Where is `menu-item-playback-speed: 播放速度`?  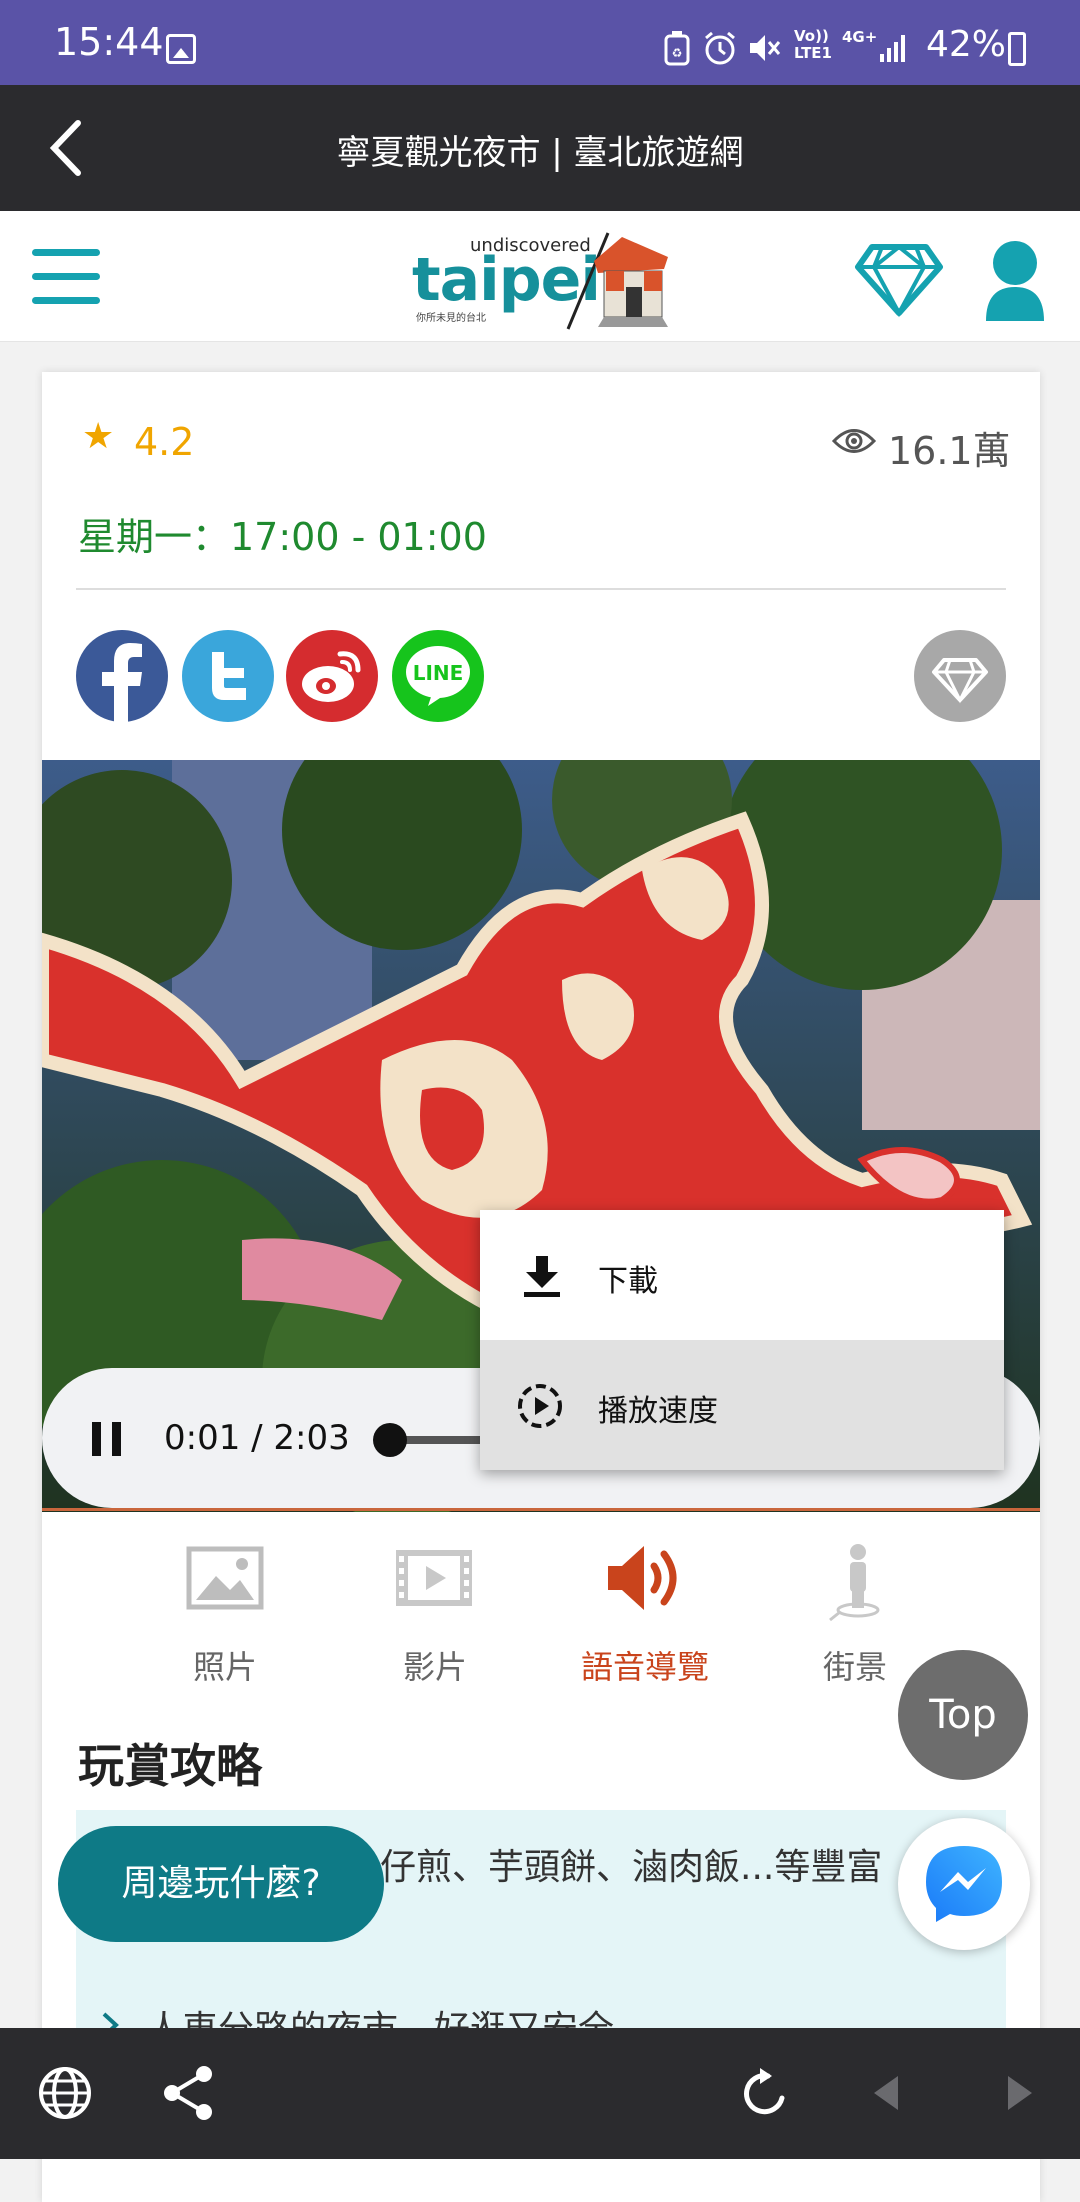
menu-item-playback-speed: 播放速度 is located at coordinates (742, 1405).